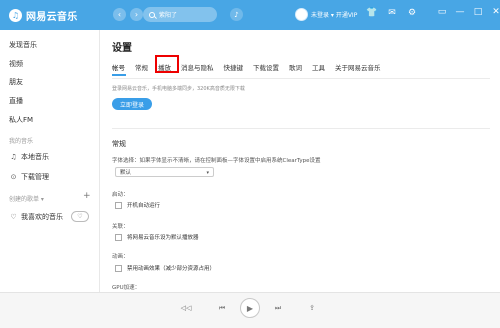 This screenshot has width=500, height=328. I want to click on search-value: 紫阳了, so click(168, 15).